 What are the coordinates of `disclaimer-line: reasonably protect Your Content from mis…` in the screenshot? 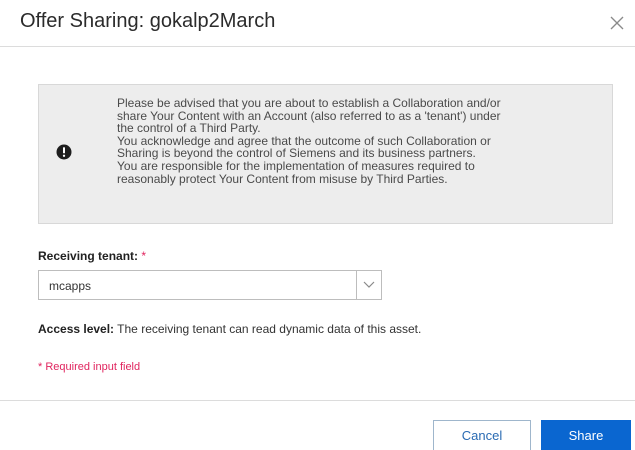 It's located at (282, 178).